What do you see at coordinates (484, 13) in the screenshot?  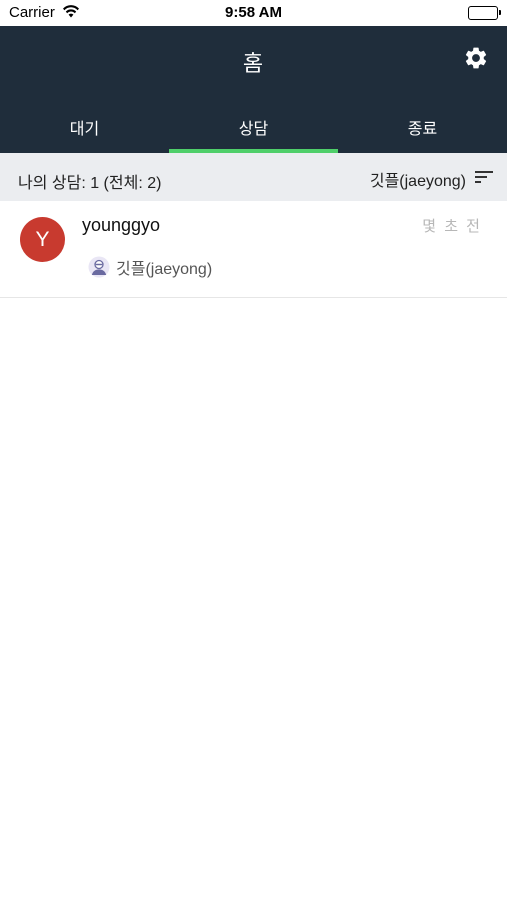 I see `battery-icon` at bounding box center [484, 13].